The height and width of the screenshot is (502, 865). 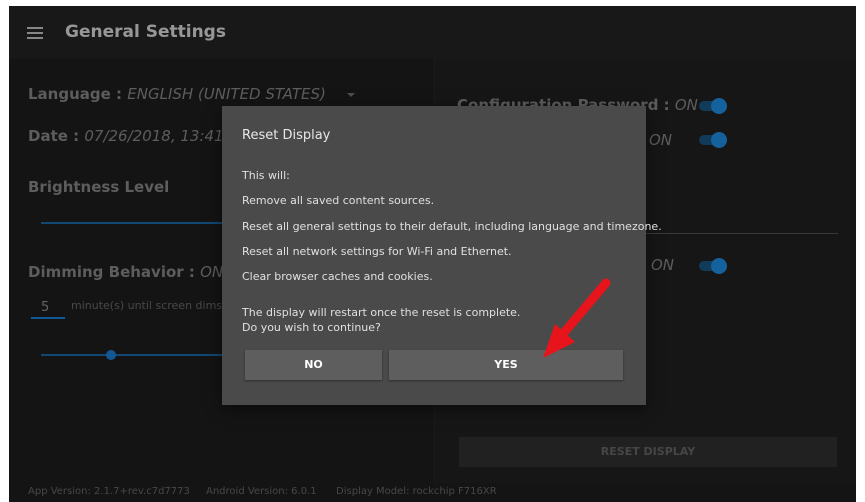 I want to click on no-button: NO, so click(x=313, y=365).